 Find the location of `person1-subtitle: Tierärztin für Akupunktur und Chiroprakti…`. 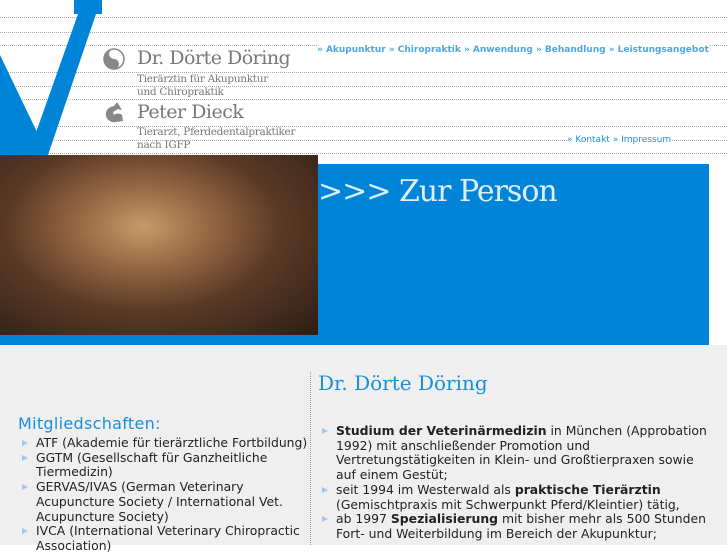

person1-subtitle: Tierärztin für Akupunktur und Chiroprakti… is located at coordinates (202, 85).